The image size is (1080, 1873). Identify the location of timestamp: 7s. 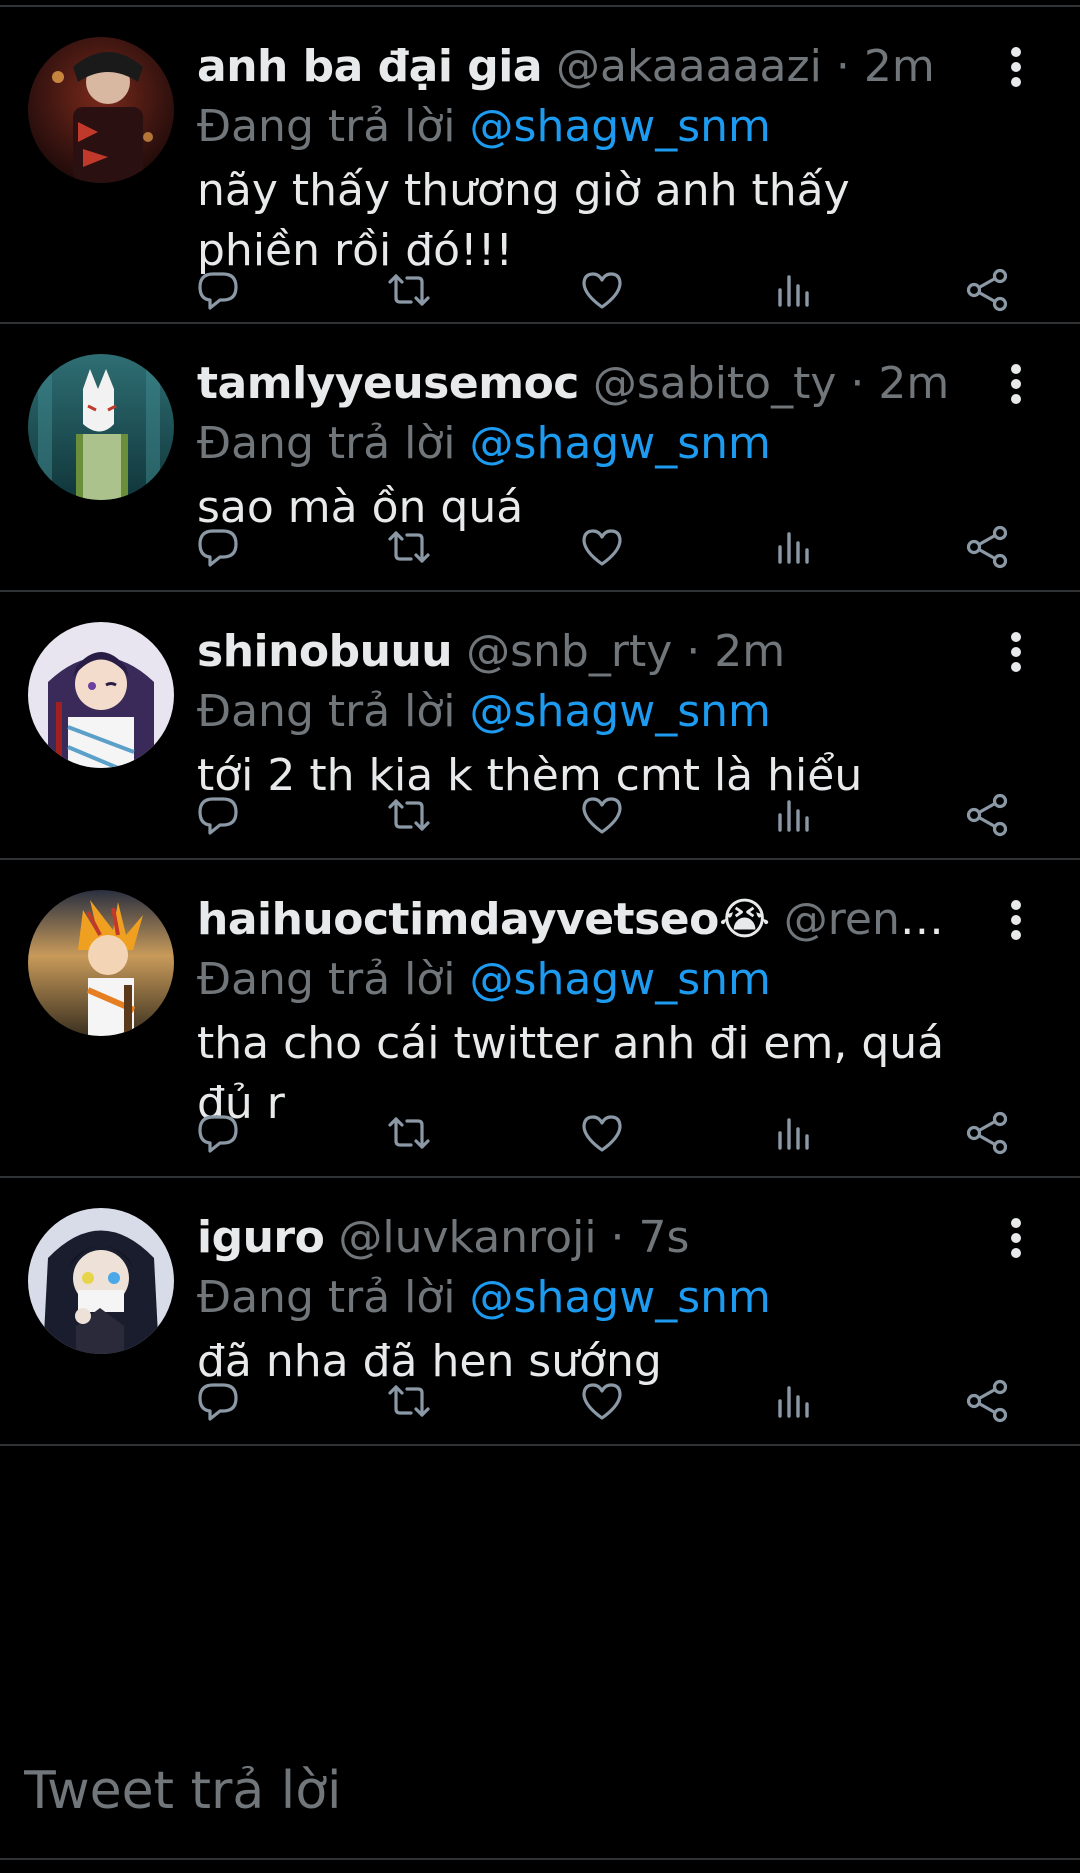
(664, 1237).